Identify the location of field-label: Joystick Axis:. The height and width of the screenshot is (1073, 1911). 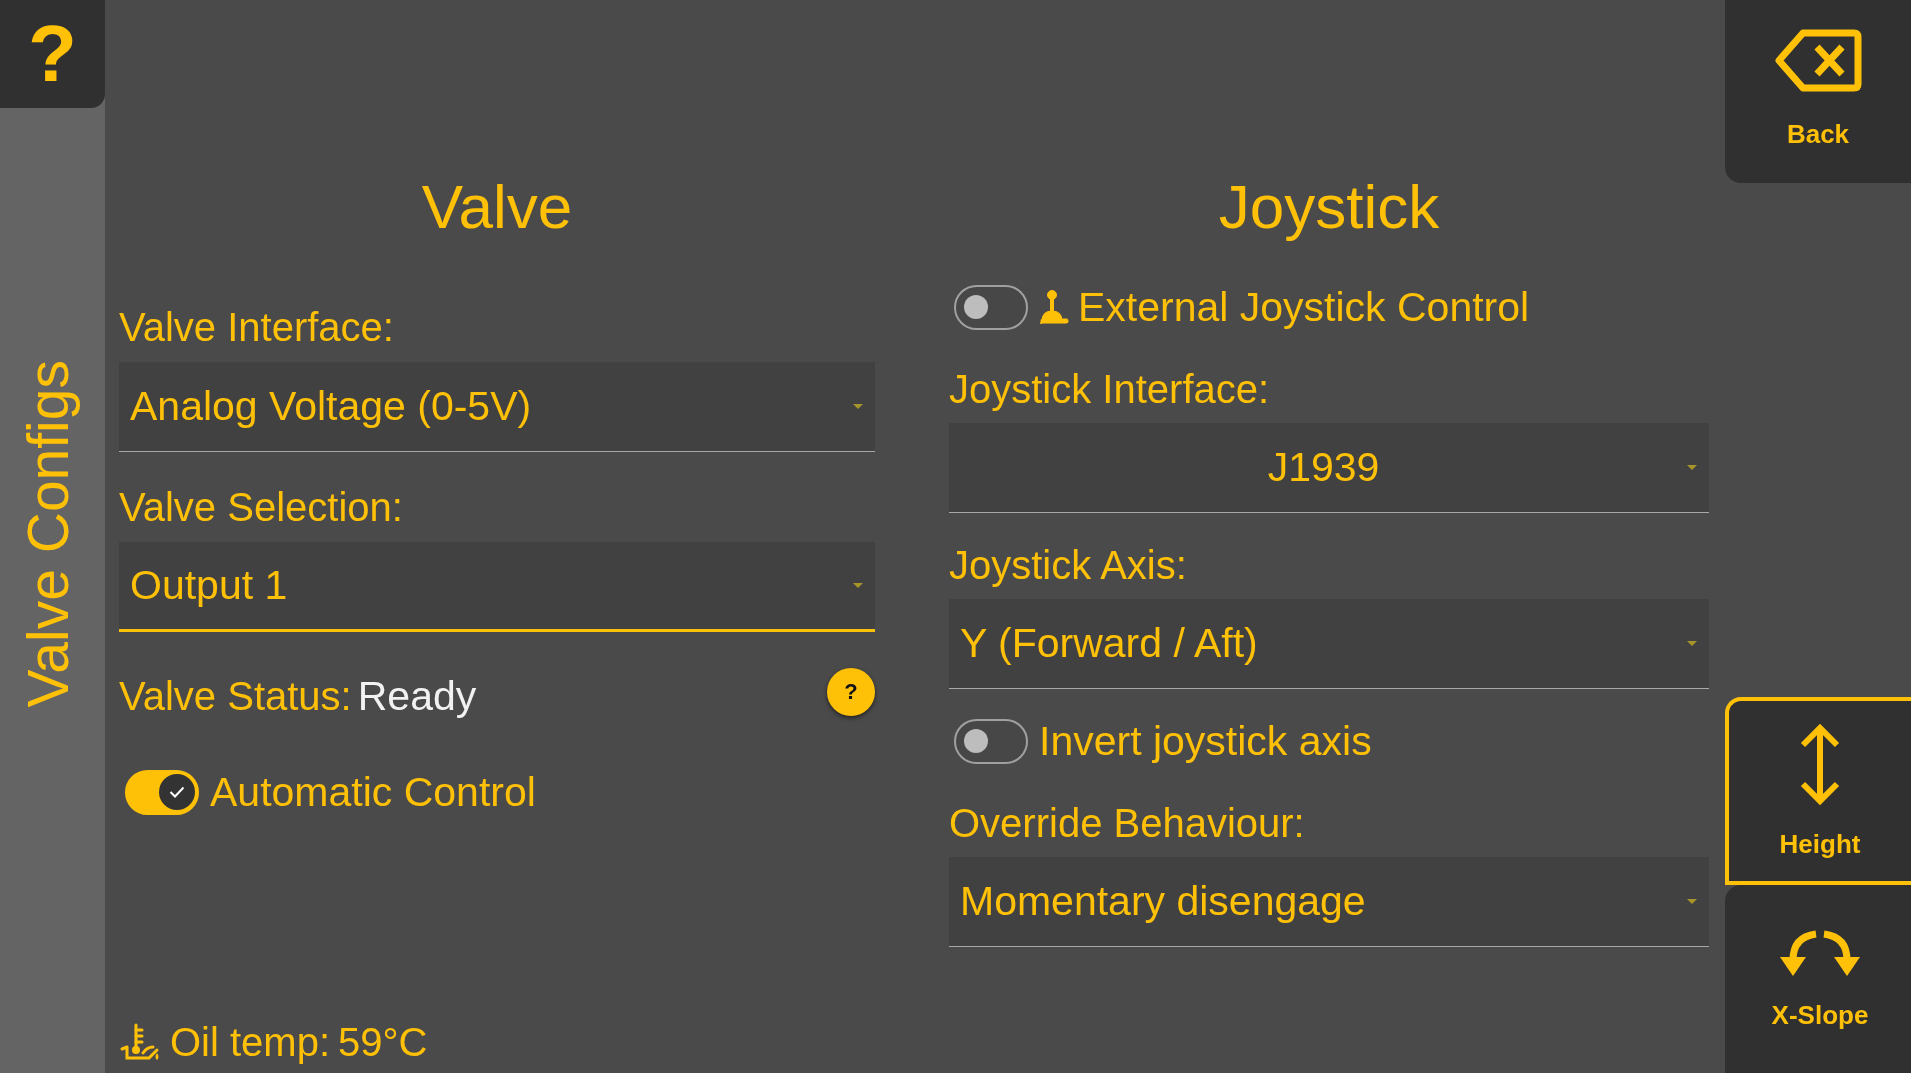
(1068, 565).